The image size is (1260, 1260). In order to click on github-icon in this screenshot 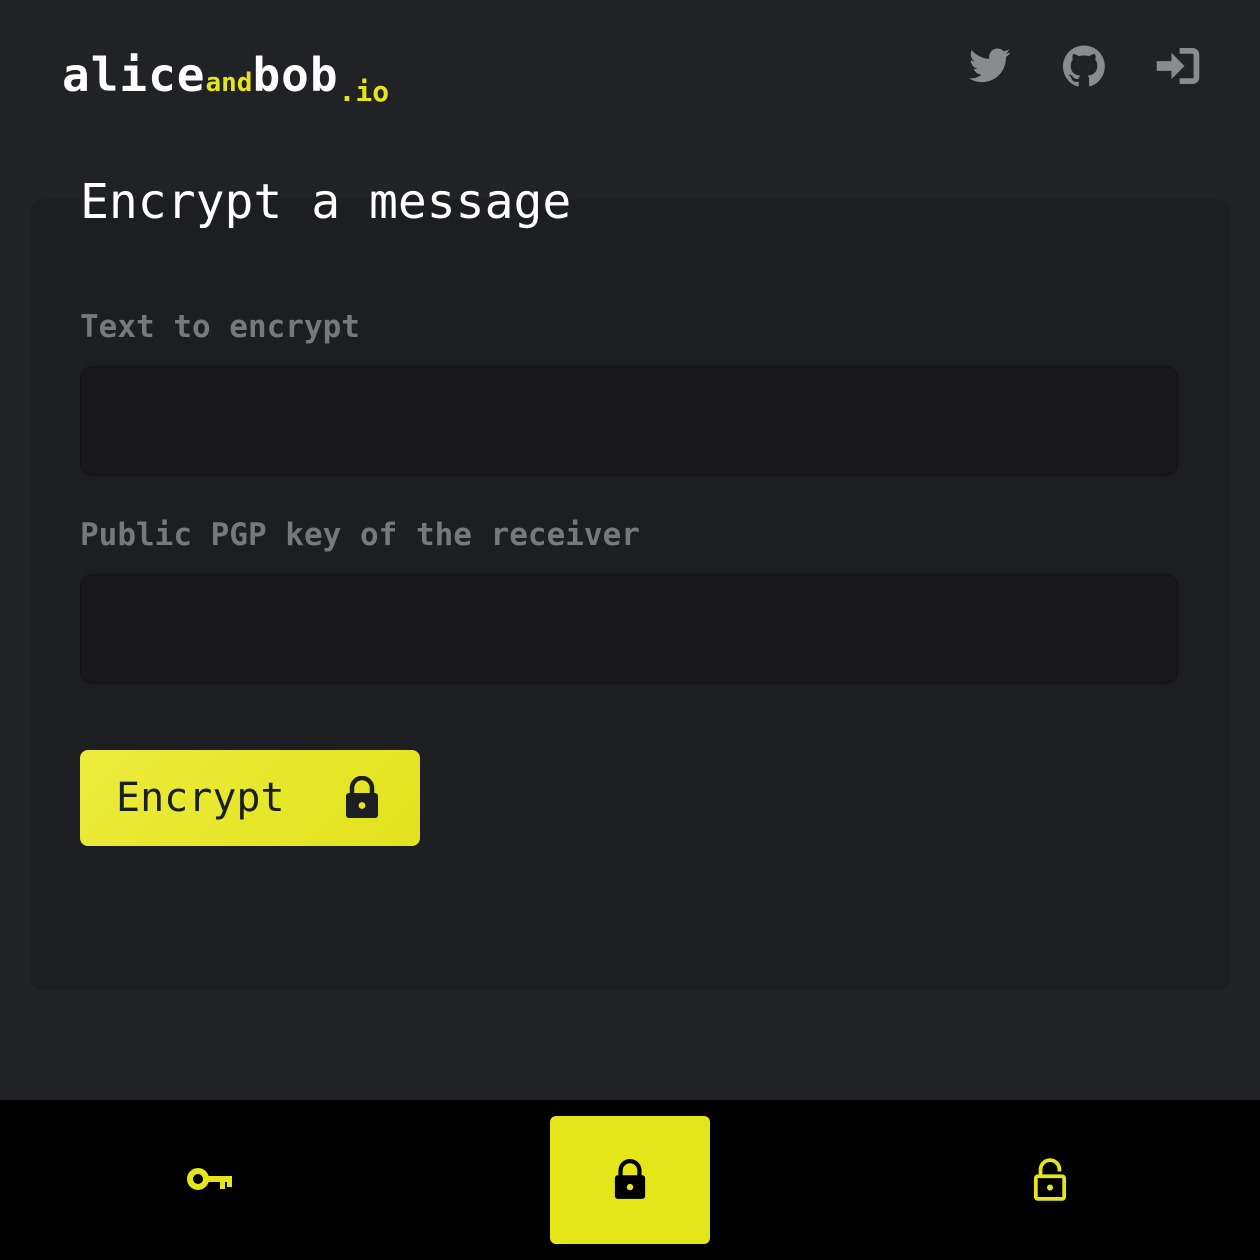, I will do `click(1084, 66)`.